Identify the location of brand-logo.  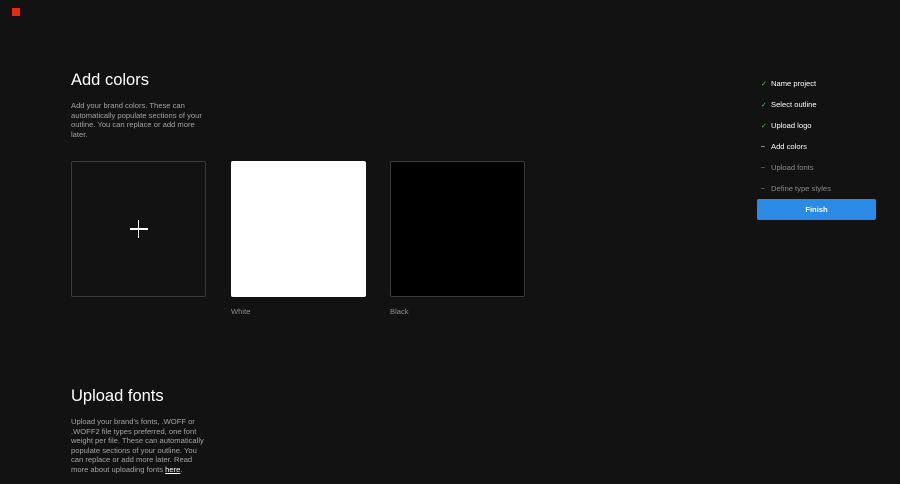
(16, 12).